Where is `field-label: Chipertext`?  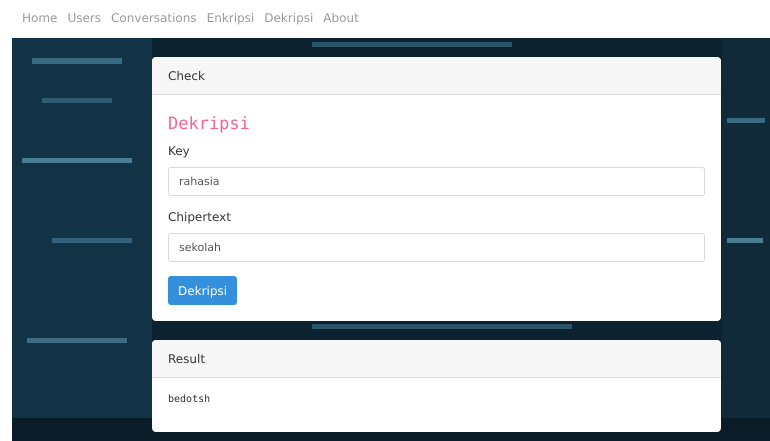
field-label: Chipertext is located at coordinates (199, 217).